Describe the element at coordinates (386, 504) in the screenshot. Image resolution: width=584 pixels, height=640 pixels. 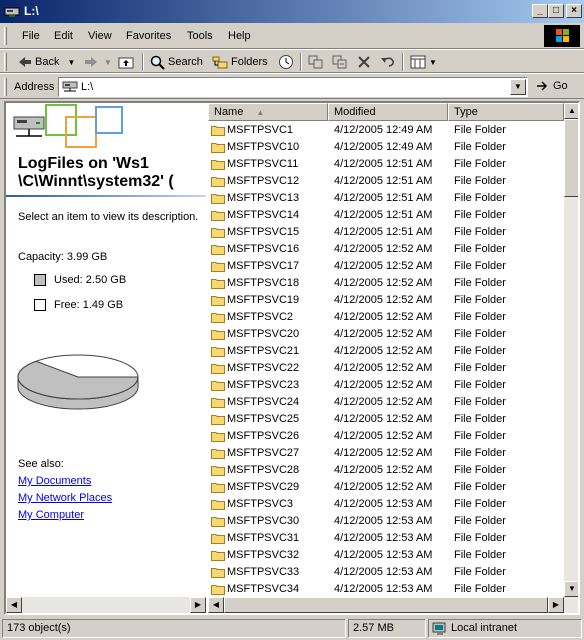
I see `table-row: MSFTPSVC3 4/12/2005 12:53 AM File Folder` at that location.